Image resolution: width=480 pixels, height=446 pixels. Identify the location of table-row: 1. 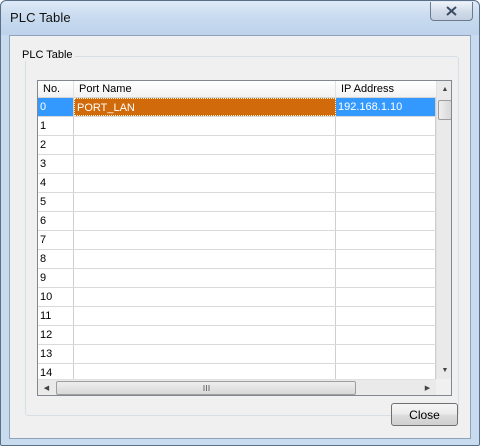
(237, 126).